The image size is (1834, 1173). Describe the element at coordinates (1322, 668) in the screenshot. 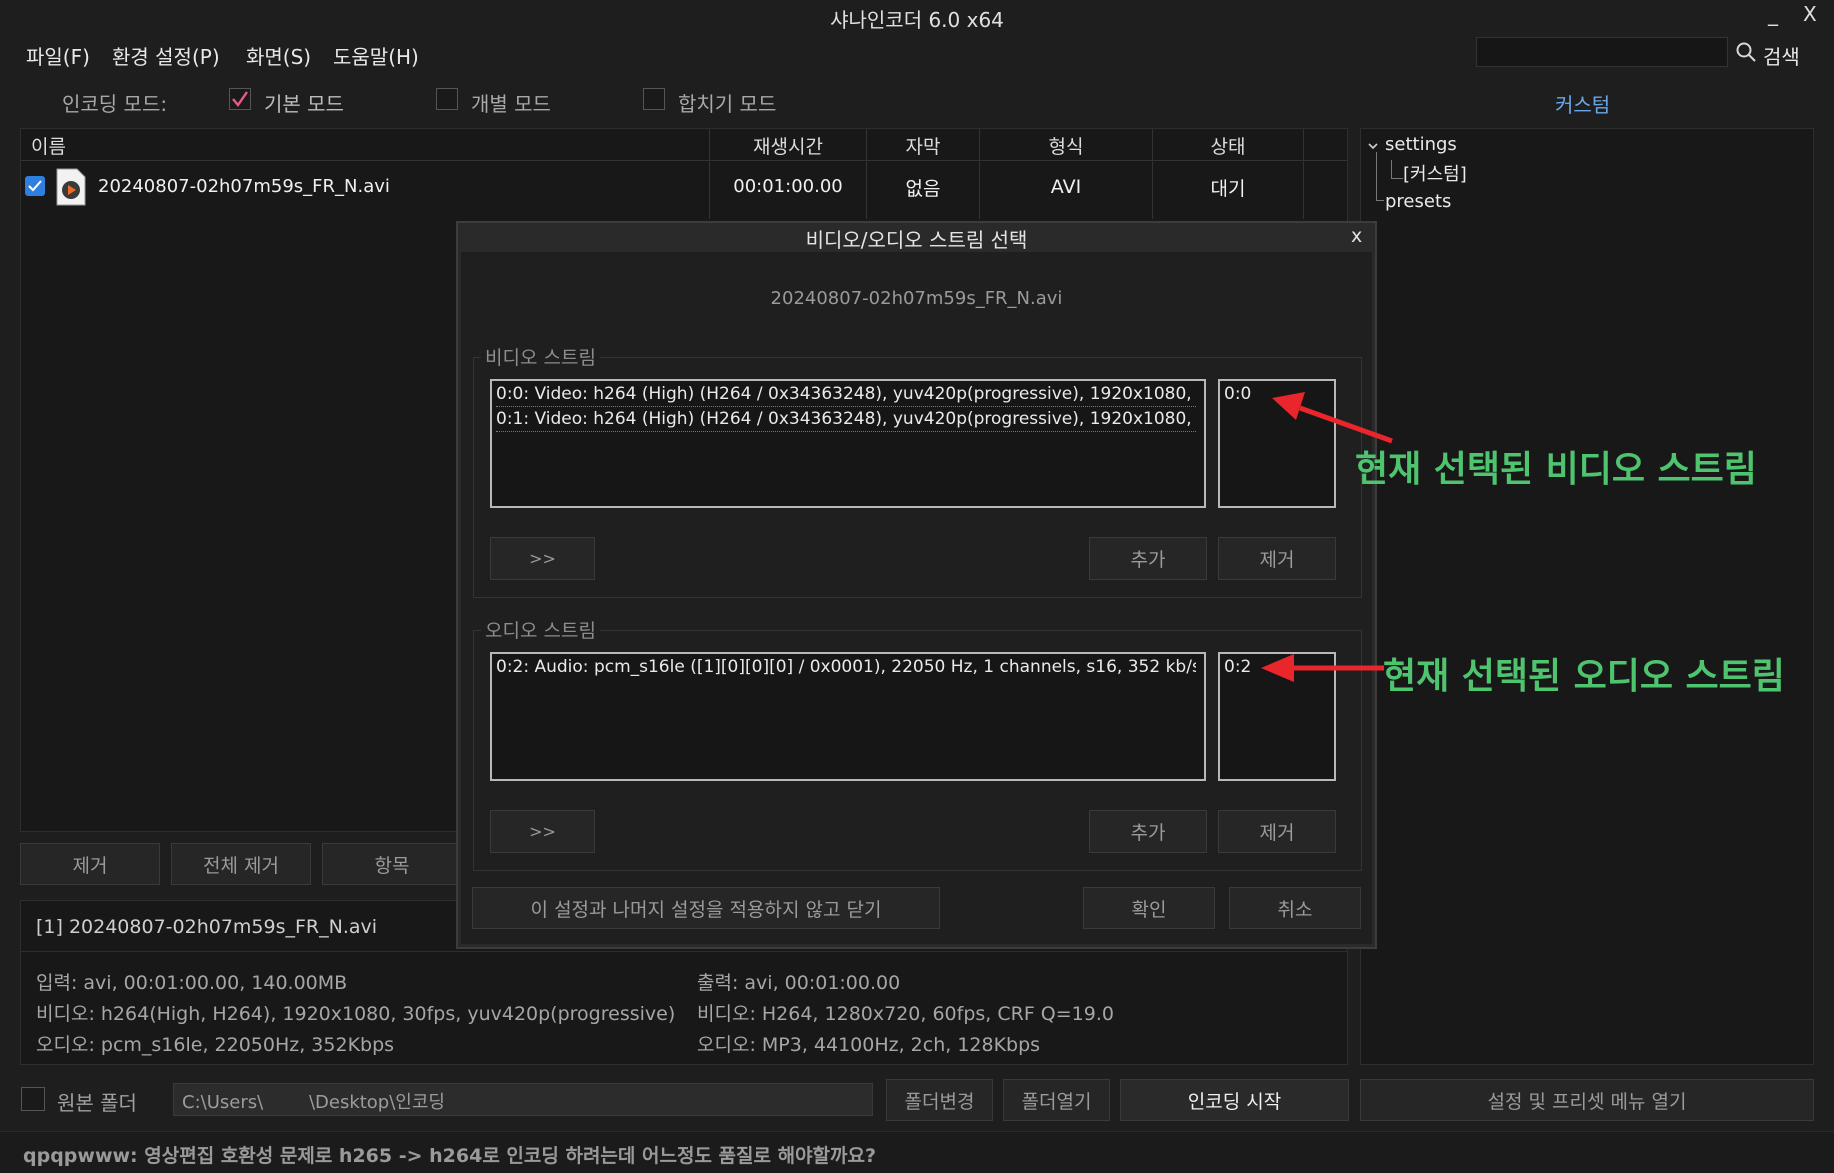

I see `audio-annotation-arrow` at that location.